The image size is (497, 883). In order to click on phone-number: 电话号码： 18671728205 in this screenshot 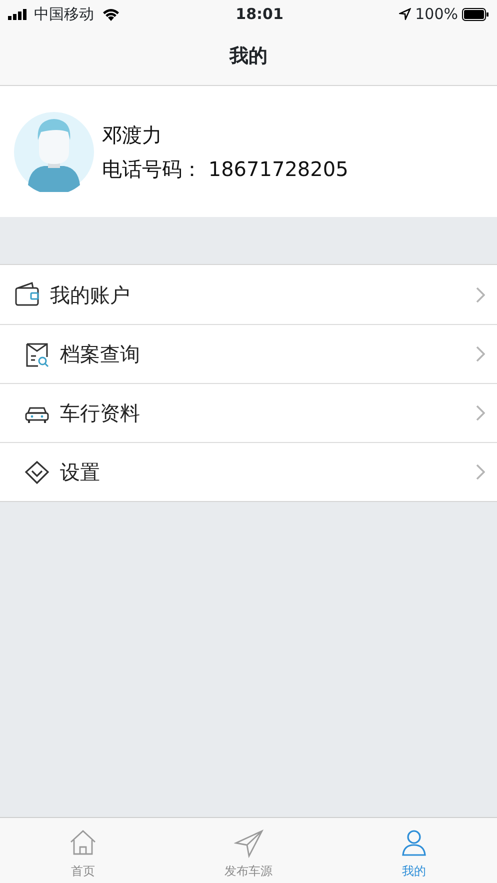, I will do `click(225, 169)`.